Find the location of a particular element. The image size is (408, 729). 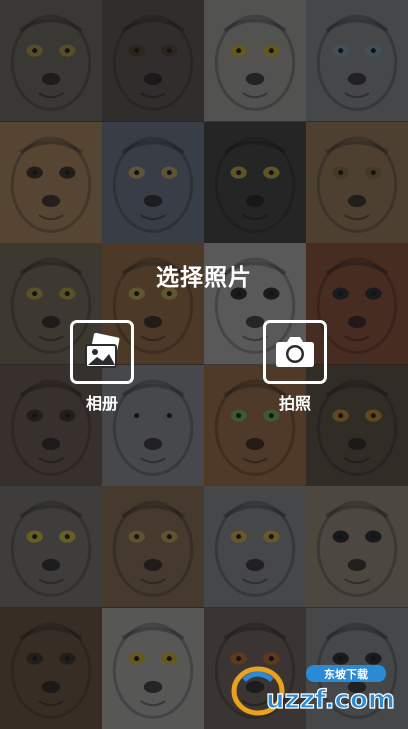

svg-text: uzzf.com is located at coordinates (330, 700).